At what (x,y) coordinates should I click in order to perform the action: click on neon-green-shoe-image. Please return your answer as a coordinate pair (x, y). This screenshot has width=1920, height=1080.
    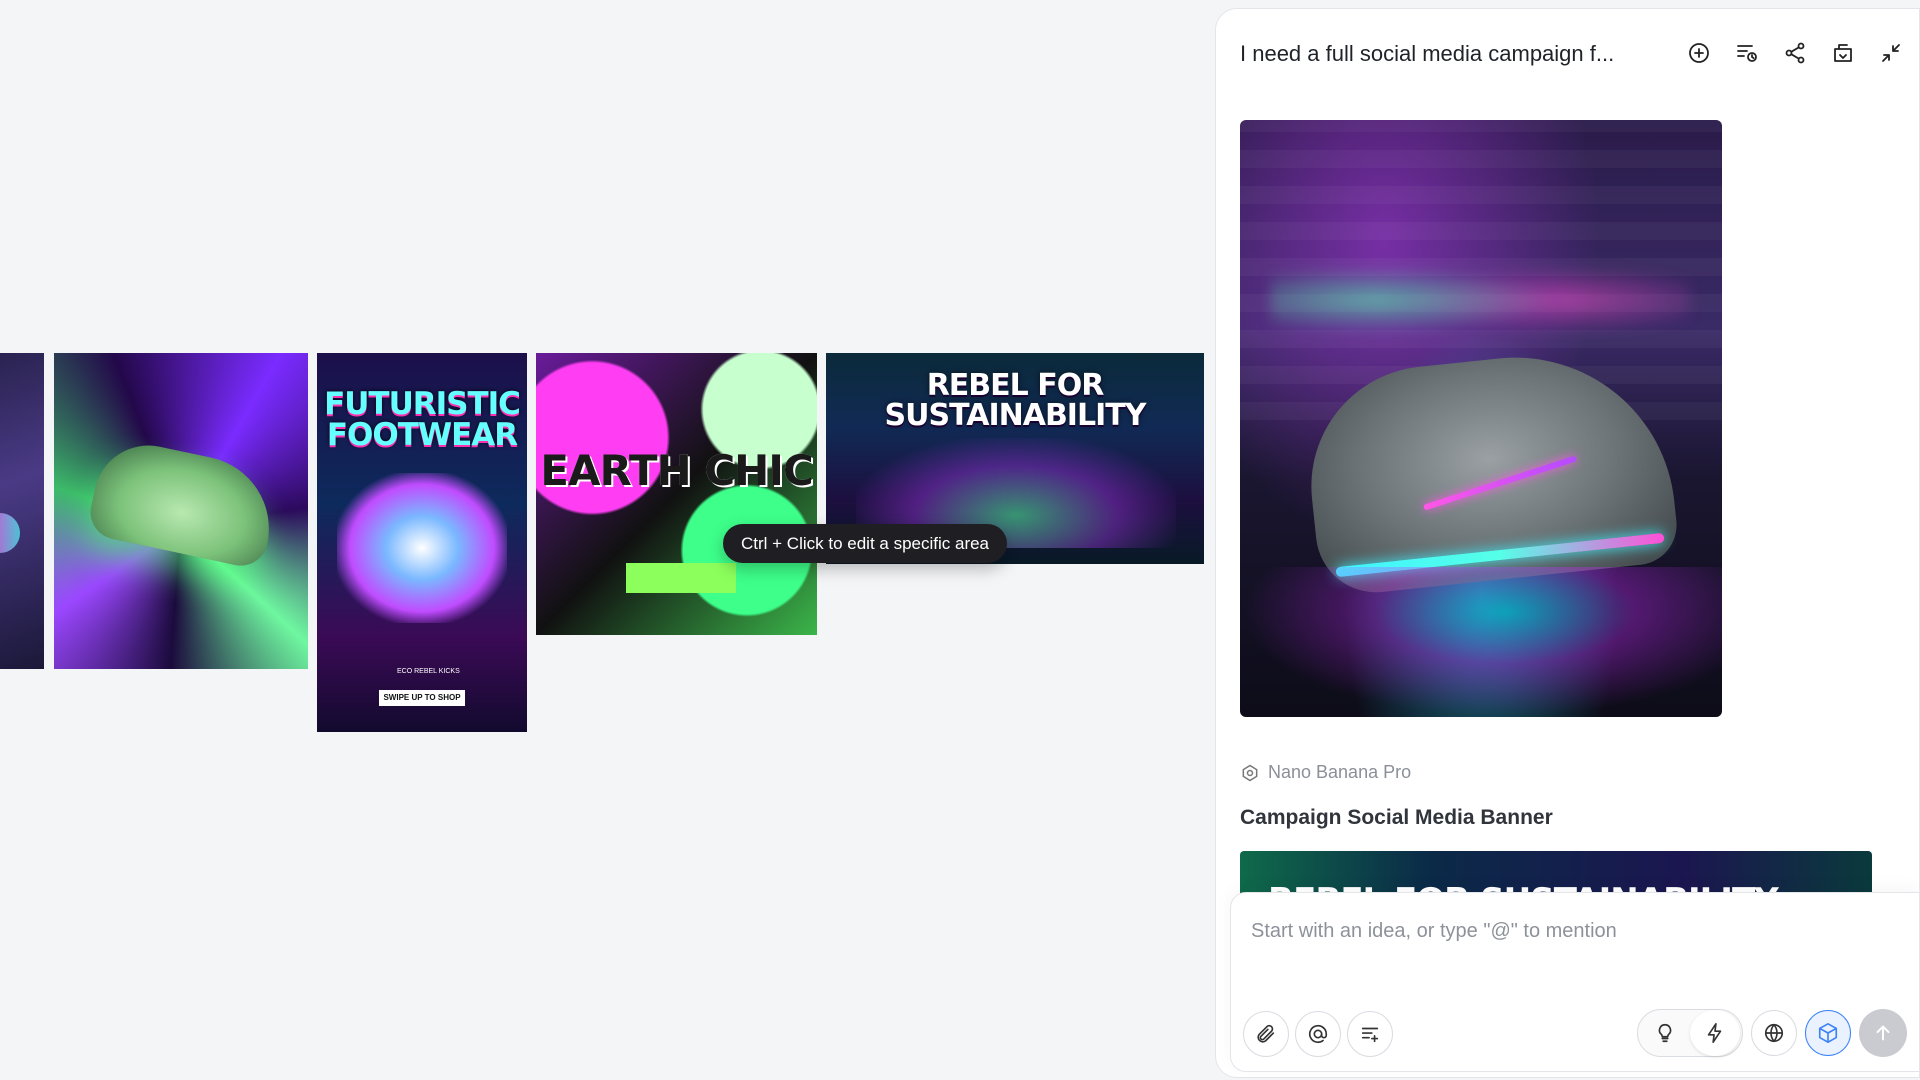
    Looking at the image, I should click on (181, 511).